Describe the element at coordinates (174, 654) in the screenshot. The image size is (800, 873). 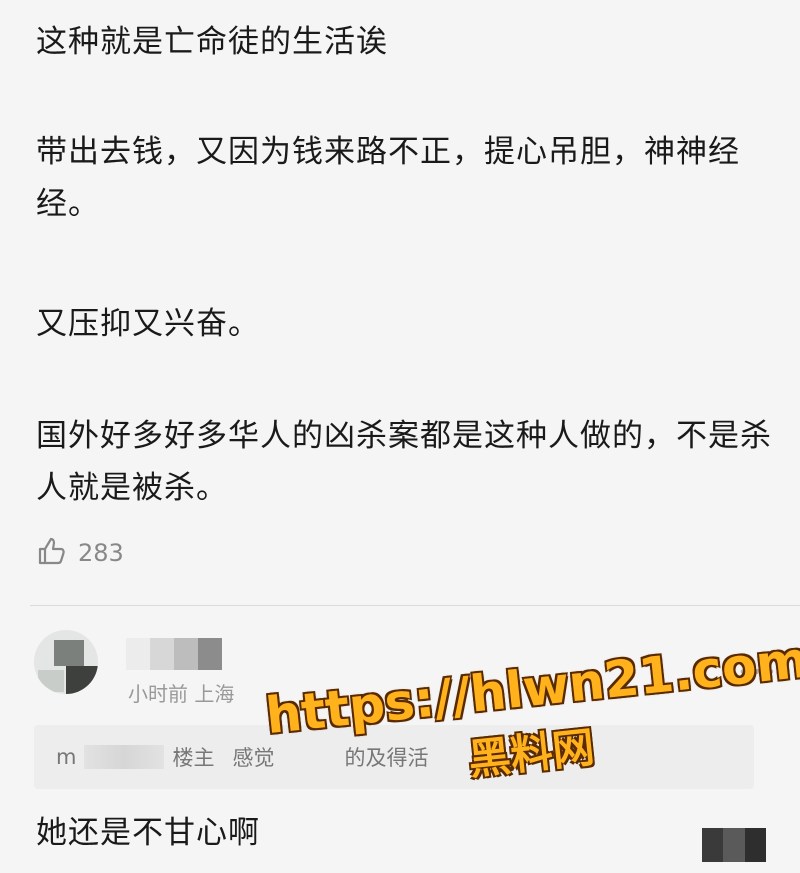
I see `username-redacted` at that location.